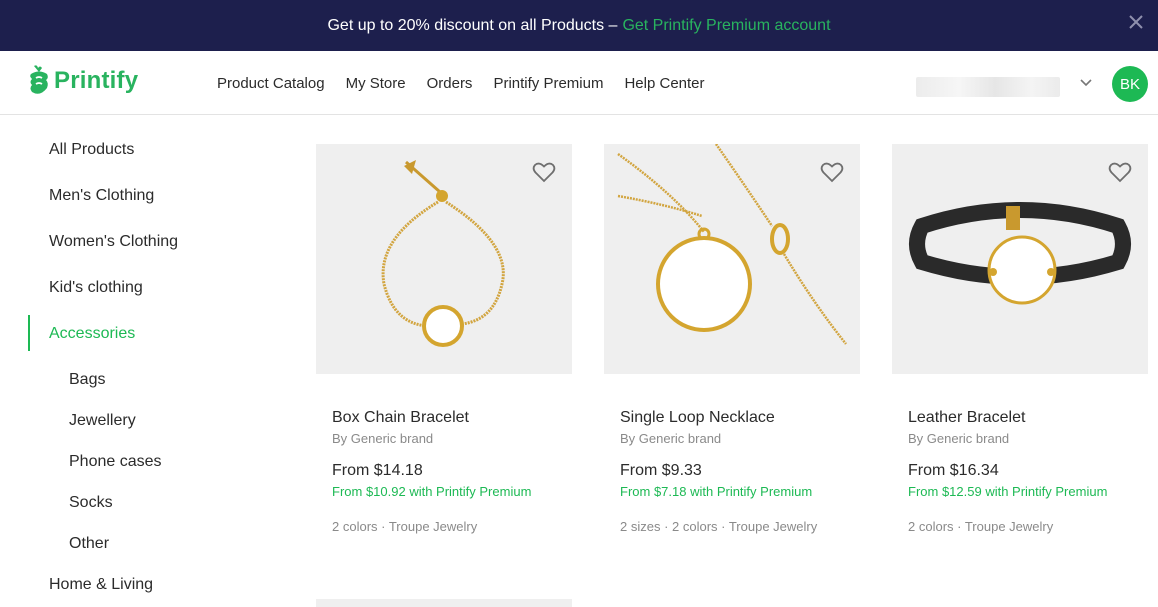  What do you see at coordinates (472, 25) in the screenshot?
I see `promo-text: Get up to 20% discount on all Products –` at bounding box center [472, 25].